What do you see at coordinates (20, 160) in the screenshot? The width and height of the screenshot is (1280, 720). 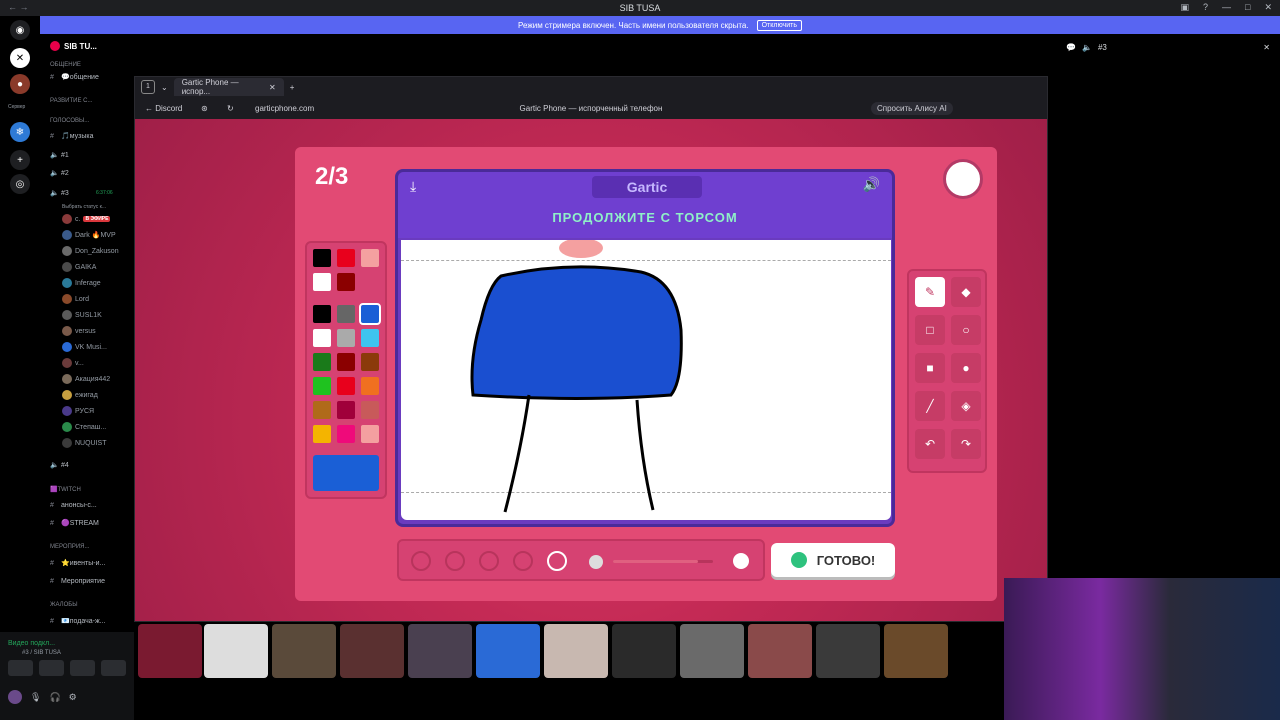 I see `add-server-icon: +` at bounding box center [20, 160].